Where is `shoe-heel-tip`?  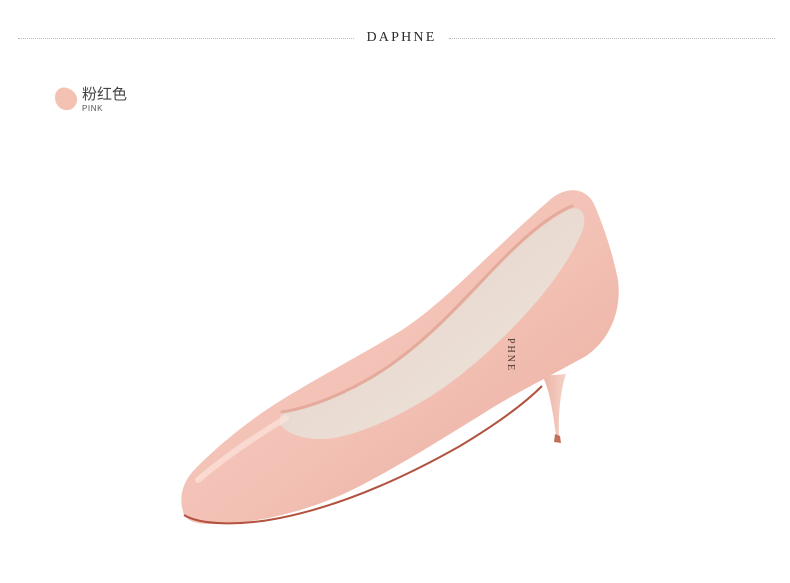 shoe-heel-tip is located at coordinates (557, 438).